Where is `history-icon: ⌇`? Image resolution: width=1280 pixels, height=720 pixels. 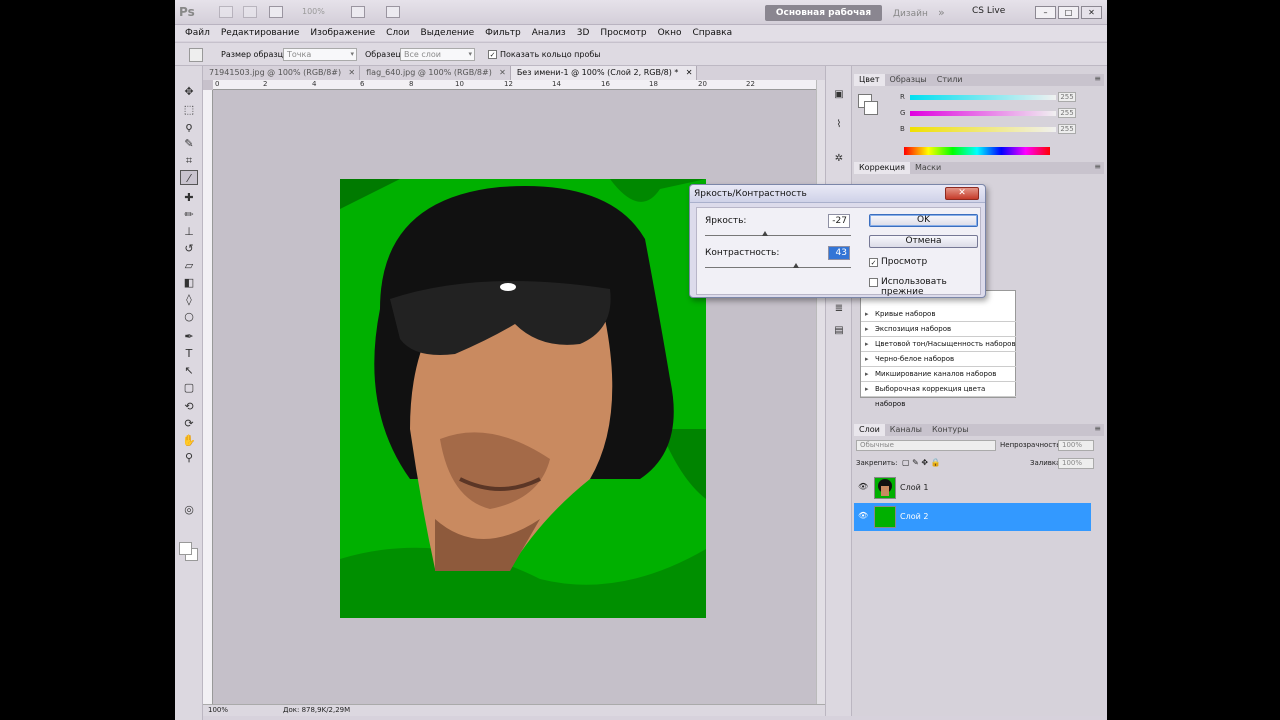
history-icon: ⌇ is located at coordinates (839, 125).